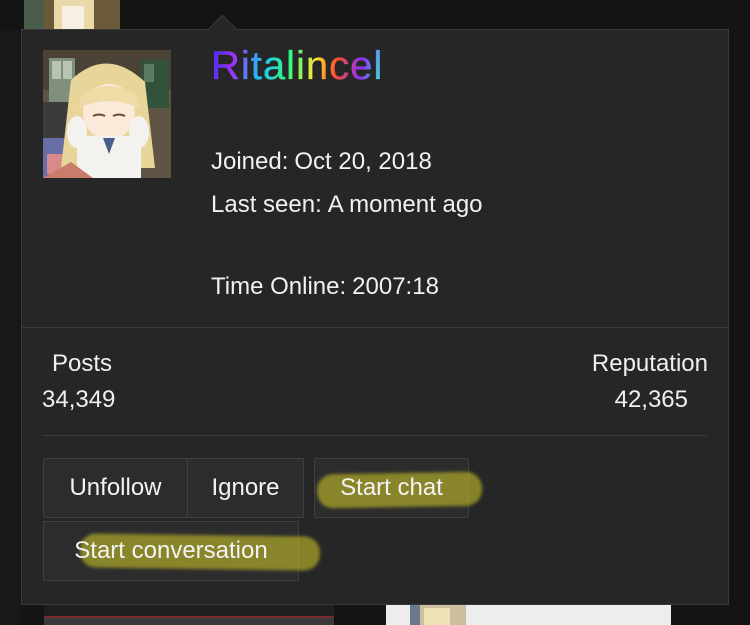 The image size is (750, 625). I want to click on last-seen-info: Last seen: A moment ago, so click(347, 205).